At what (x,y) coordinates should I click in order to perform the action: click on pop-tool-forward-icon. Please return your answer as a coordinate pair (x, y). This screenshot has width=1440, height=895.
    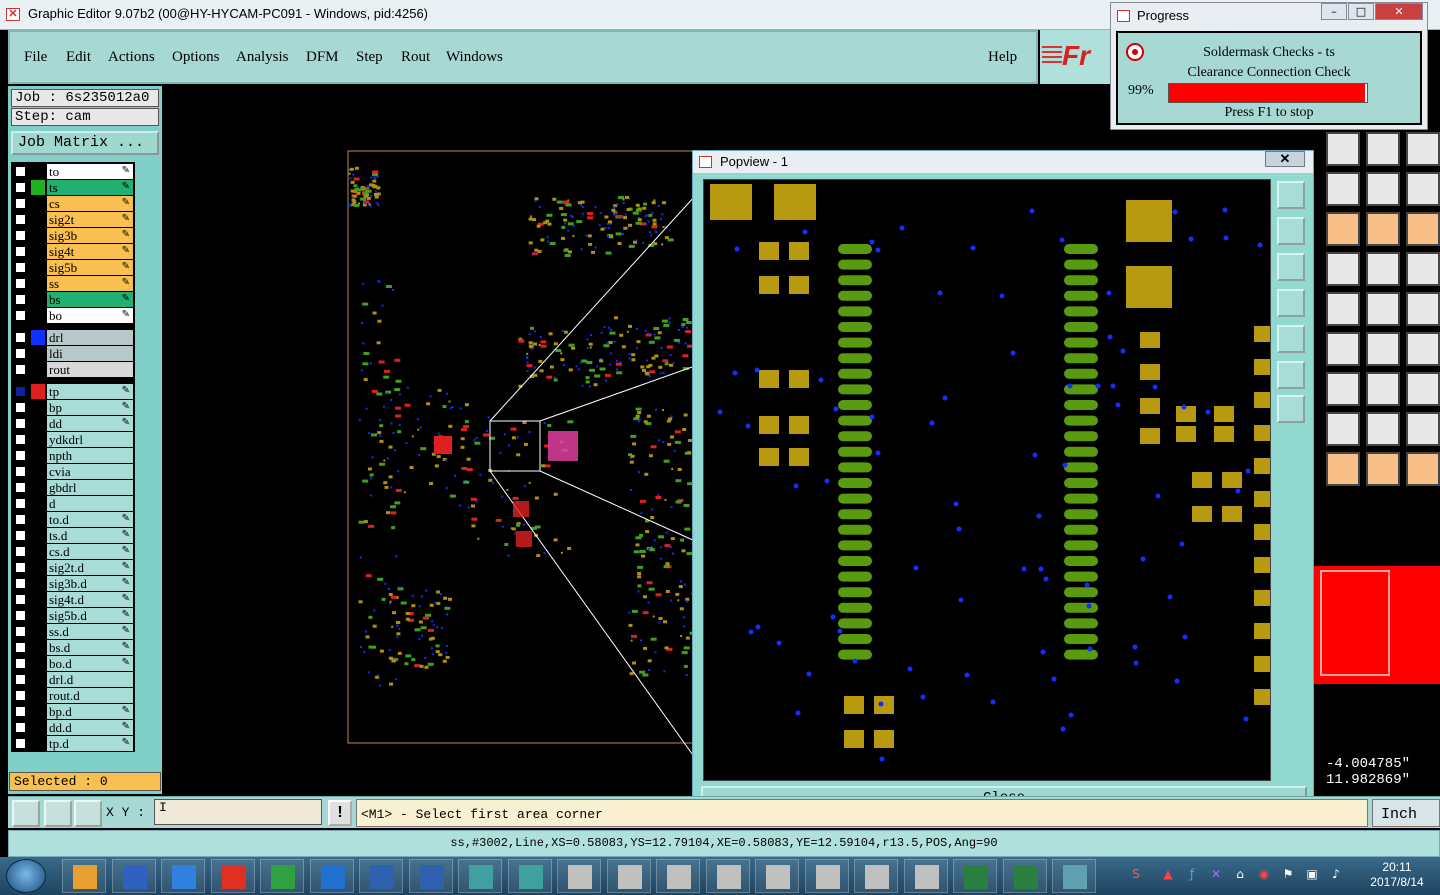
    Looking at the image, I should click on (1291, 339).